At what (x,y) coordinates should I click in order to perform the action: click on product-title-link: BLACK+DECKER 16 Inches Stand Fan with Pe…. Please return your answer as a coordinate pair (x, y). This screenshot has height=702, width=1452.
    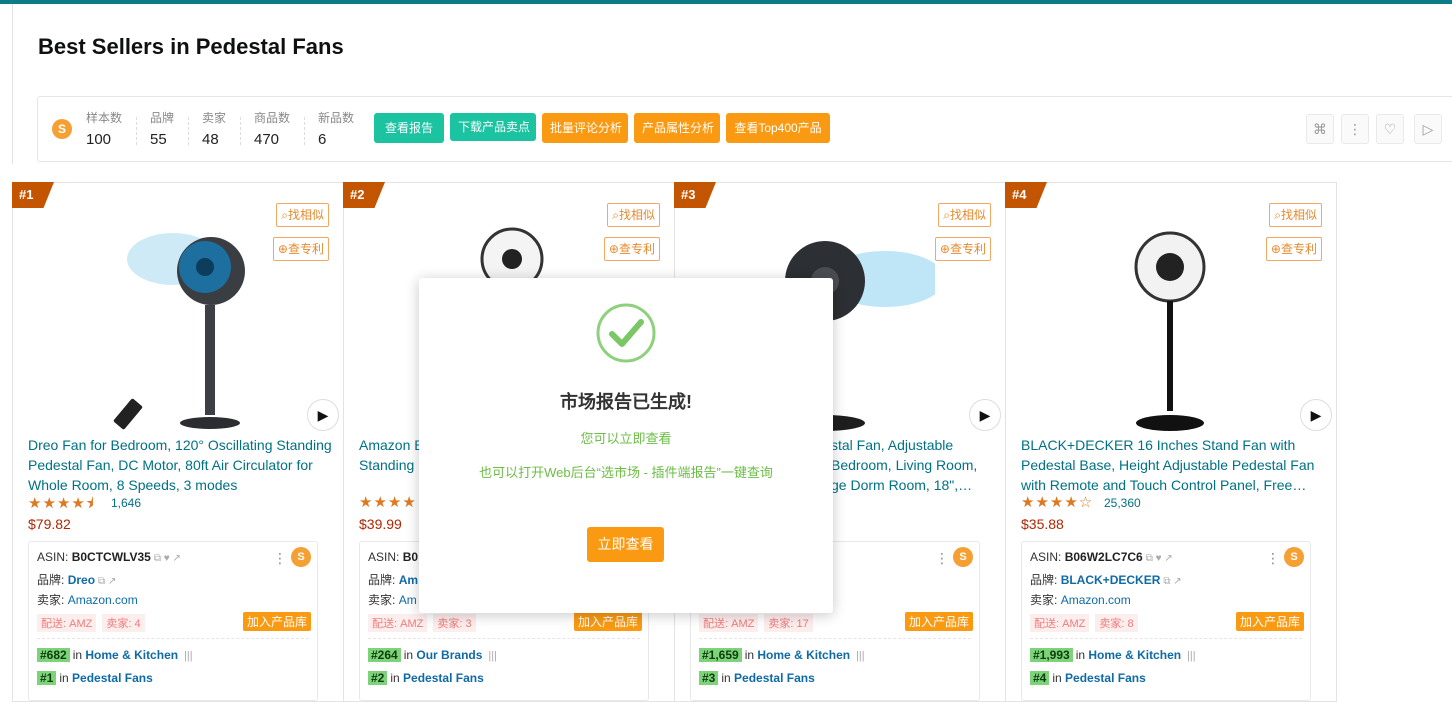
    Looking at the image, I should click on (1173, 465).